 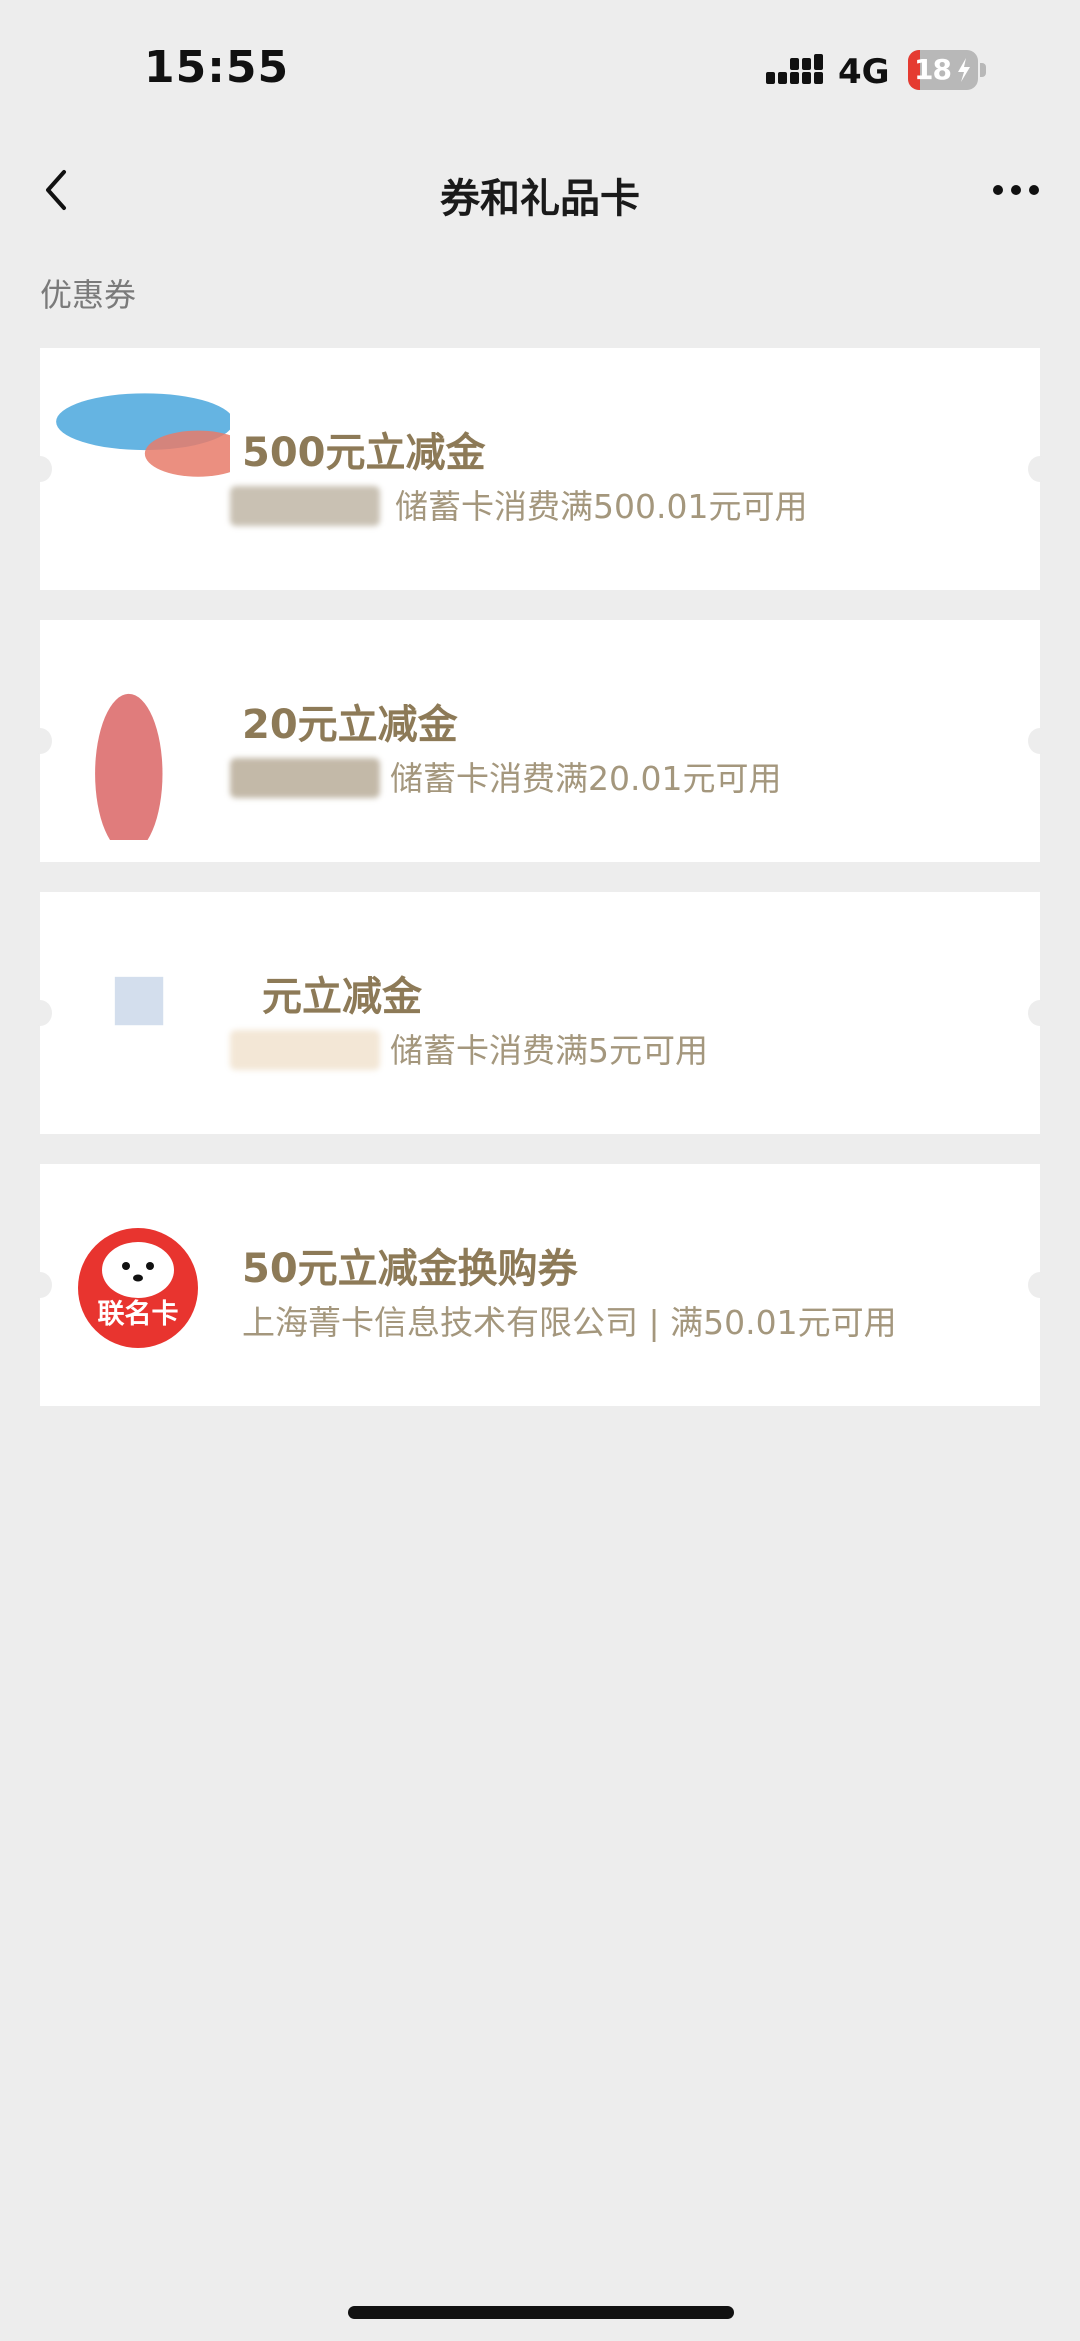 What do you see at coordinates (540, 469) in the screenshot?
I see `coupon-card: 500元立减金 储蓄卡消费满500.01元可用` at bounding box center [540, 469].